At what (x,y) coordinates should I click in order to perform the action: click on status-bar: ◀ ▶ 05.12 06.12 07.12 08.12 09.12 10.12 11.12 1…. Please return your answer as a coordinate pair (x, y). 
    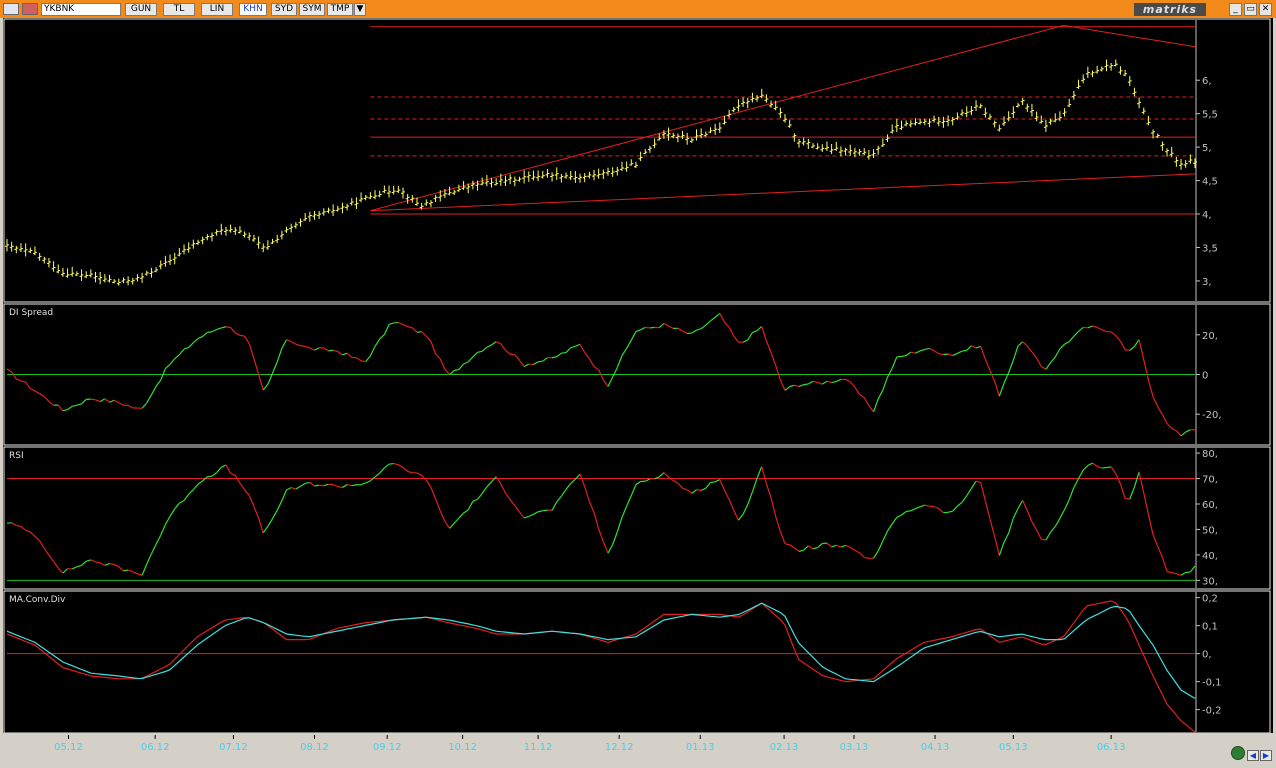
    Looking at the image, I should click on (638, 751).